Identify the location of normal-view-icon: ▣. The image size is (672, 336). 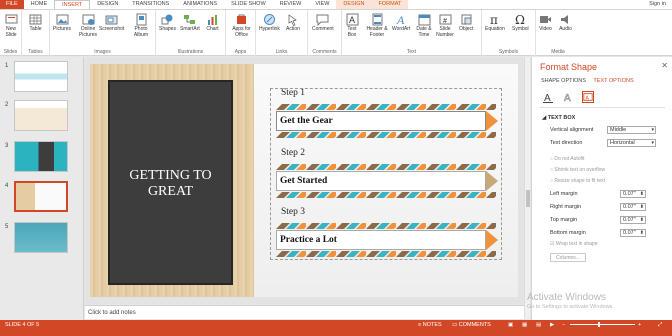
(510, 325).